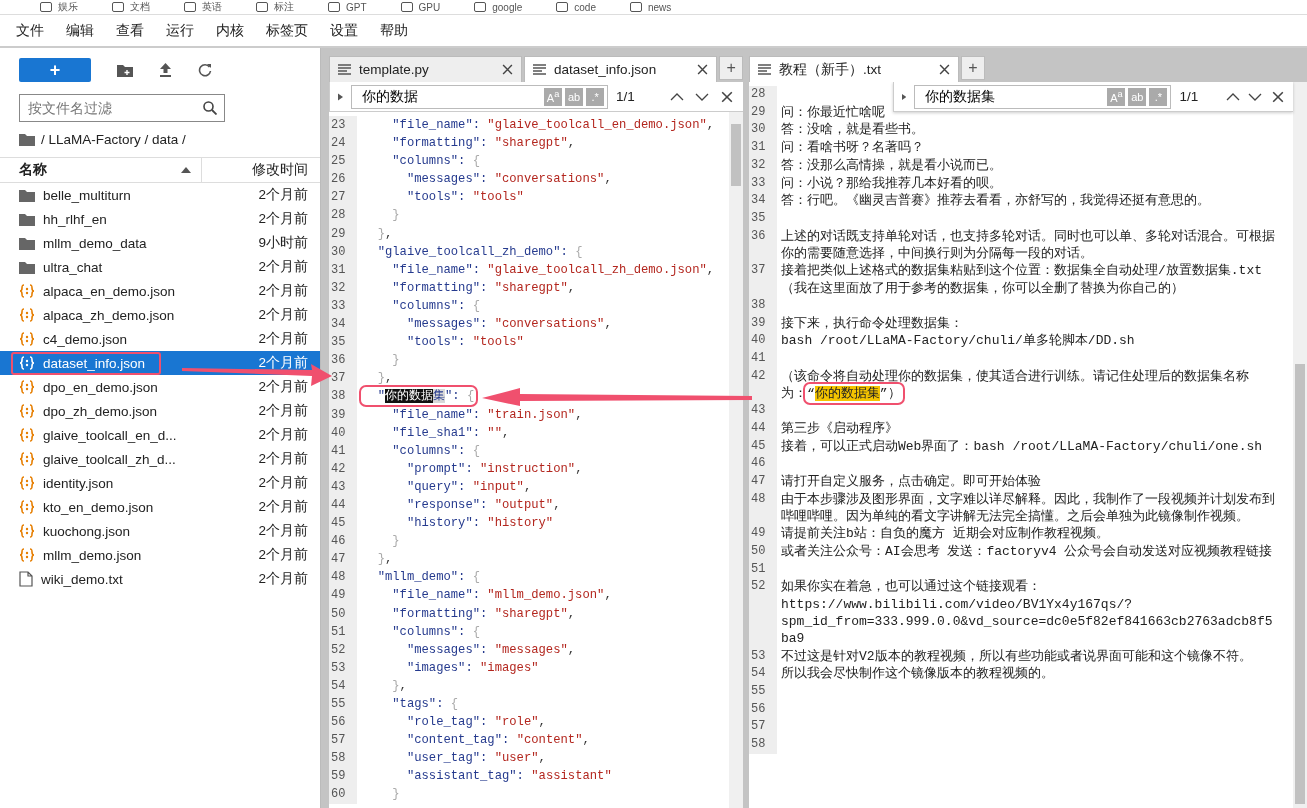 Image resolution: width=1307 pixels, height=808 pixels. I want to click on line-number: 43, so click(763, 411).